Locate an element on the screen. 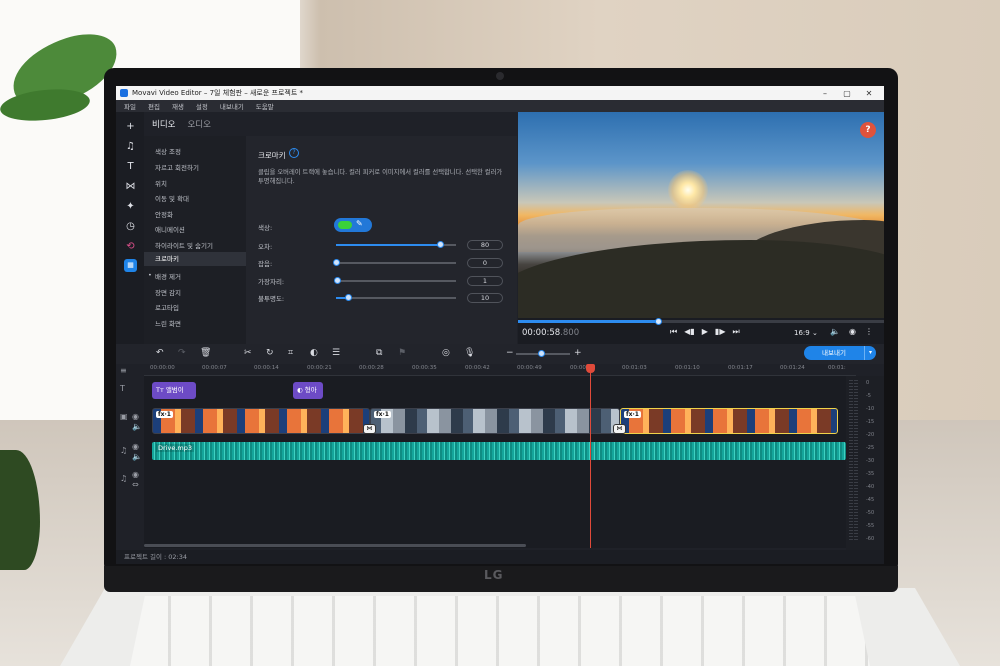  skip-start-icon: ⏮ is located at coordinates (673, 332).